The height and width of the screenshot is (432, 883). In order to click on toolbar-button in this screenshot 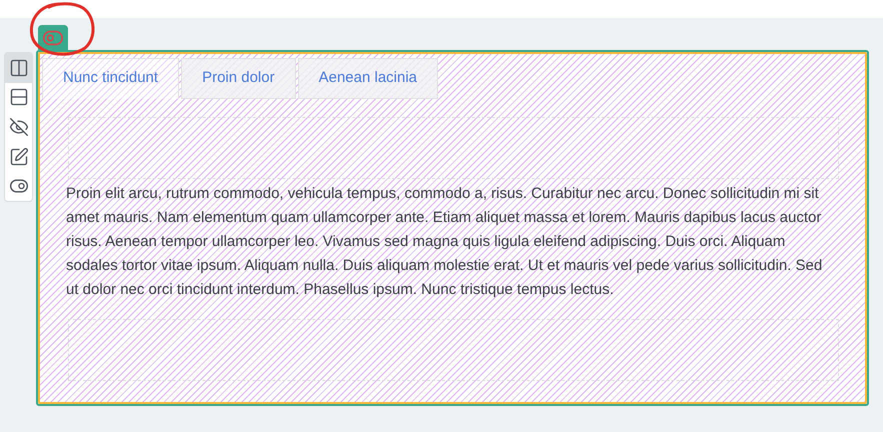, I will do `click(18, 68)`.